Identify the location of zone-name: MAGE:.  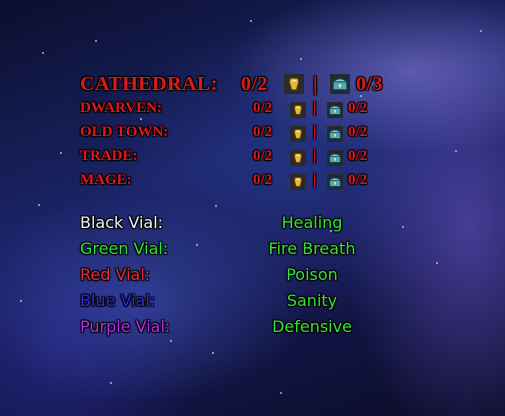
(106, 180).